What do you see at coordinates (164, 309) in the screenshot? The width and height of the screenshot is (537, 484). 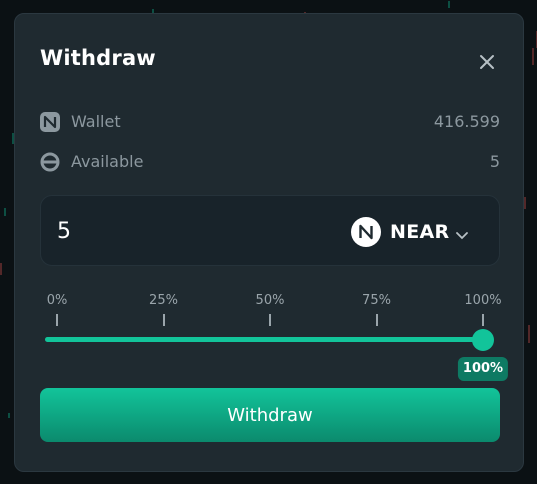 I see `tick-25: 25%` at bounding box center [164, 309].